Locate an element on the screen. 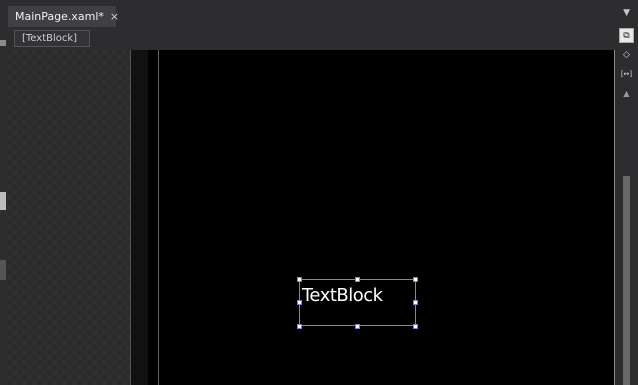  scrollbar-thumb is located at coordinates (626, 280).